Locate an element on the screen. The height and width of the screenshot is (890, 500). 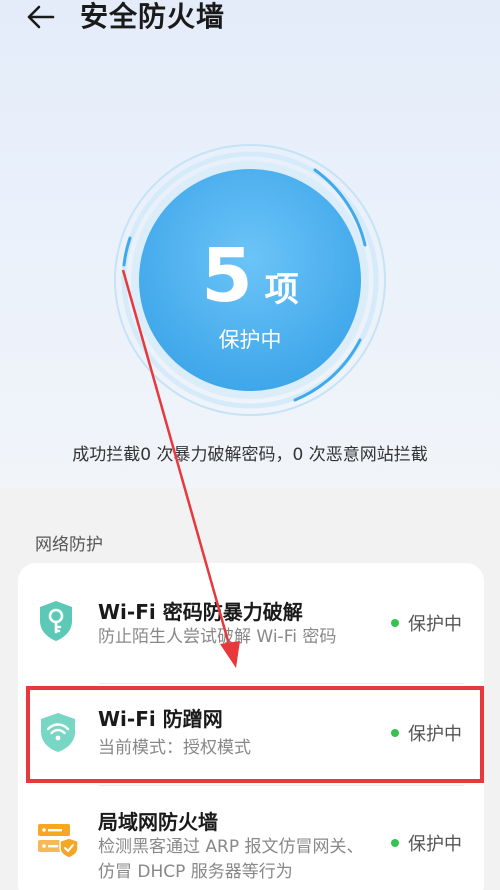
intercept-stats: 成功拦截0 次暴力破解密码，0 次恶意网站拦截 is located at coordinates (250, 455).